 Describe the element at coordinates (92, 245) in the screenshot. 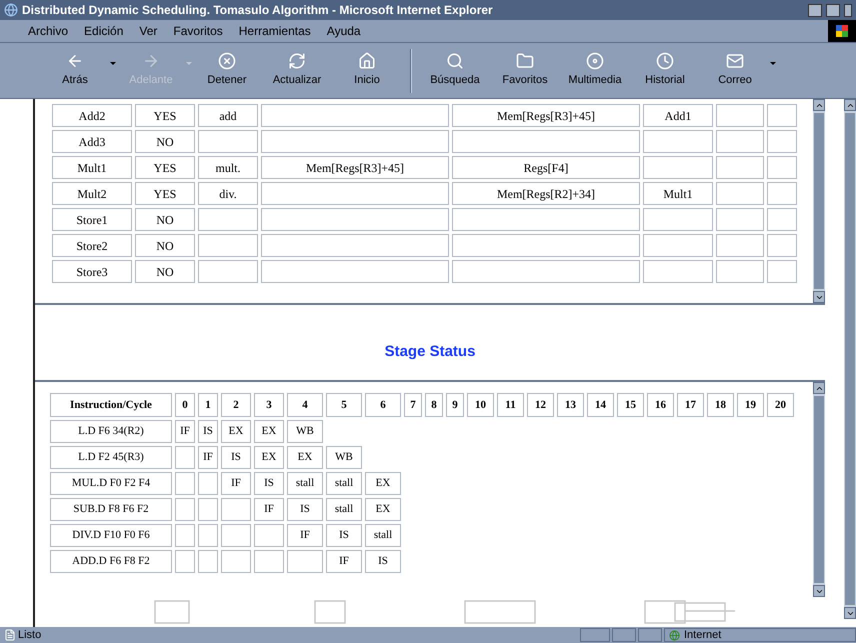

I see `table-cell: Store2` at that location.